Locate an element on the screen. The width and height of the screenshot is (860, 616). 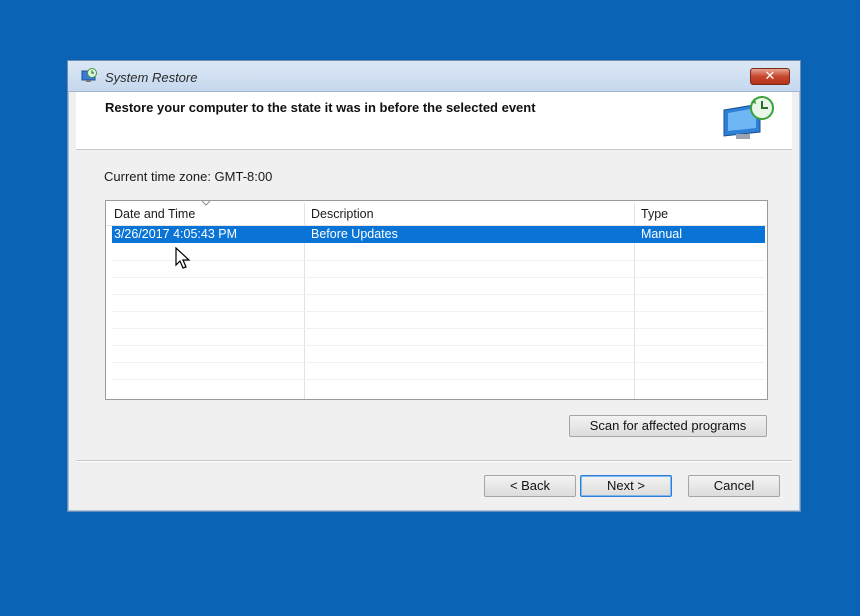
title-bar: System Restore ✕ is located at coordinates (434, 76).